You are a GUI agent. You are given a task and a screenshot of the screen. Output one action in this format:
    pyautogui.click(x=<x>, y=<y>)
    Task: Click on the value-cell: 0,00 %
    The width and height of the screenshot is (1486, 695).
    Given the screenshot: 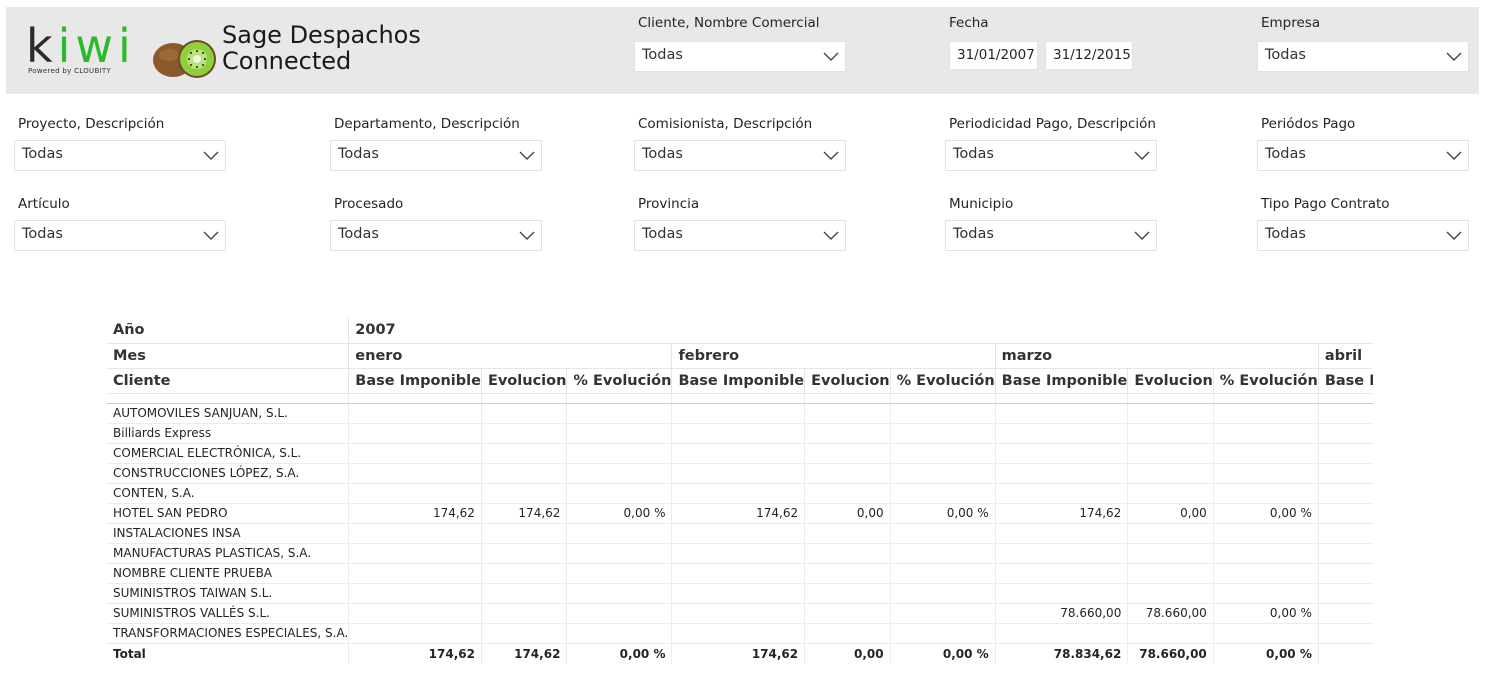 What is the action you would take?
    pyautogui.click(x=1265, y=513)
    